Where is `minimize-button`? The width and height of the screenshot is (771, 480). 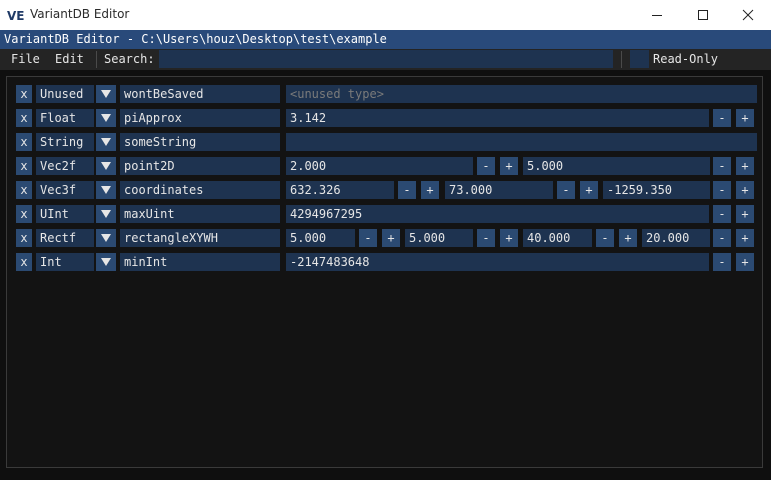
minimize-button is located at coordinates (657, 15).